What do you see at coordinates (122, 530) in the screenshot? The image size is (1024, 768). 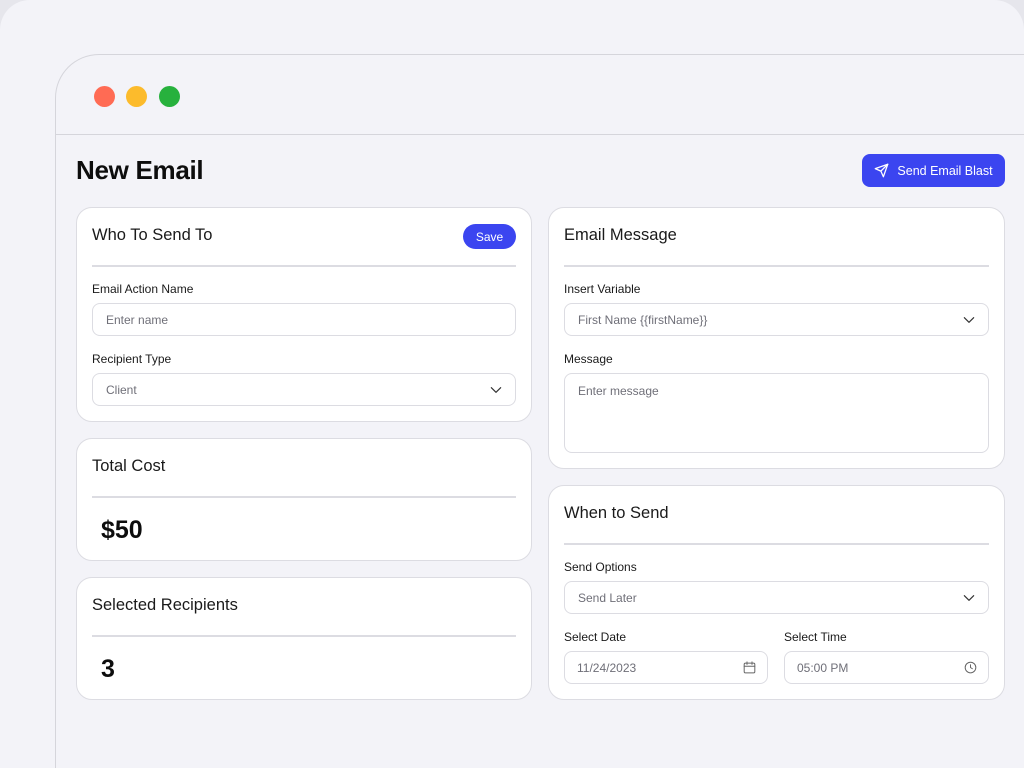 I see `total-cost-value: $50` at bounding box center [122, 530].